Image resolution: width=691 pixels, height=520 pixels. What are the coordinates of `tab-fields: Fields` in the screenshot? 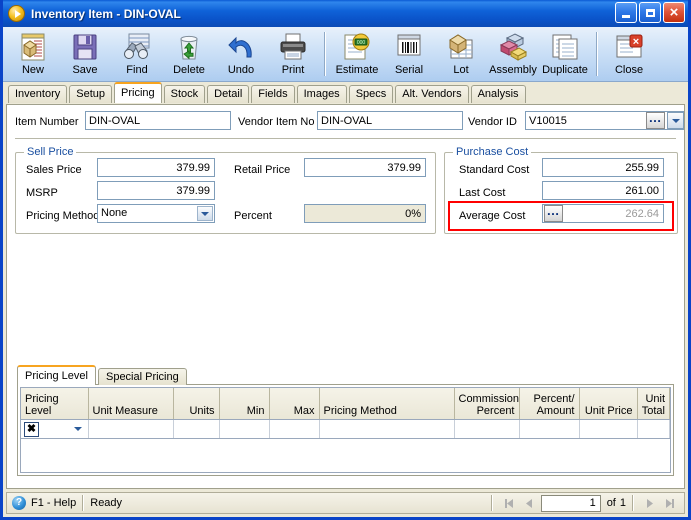 It's located at (273, 94).